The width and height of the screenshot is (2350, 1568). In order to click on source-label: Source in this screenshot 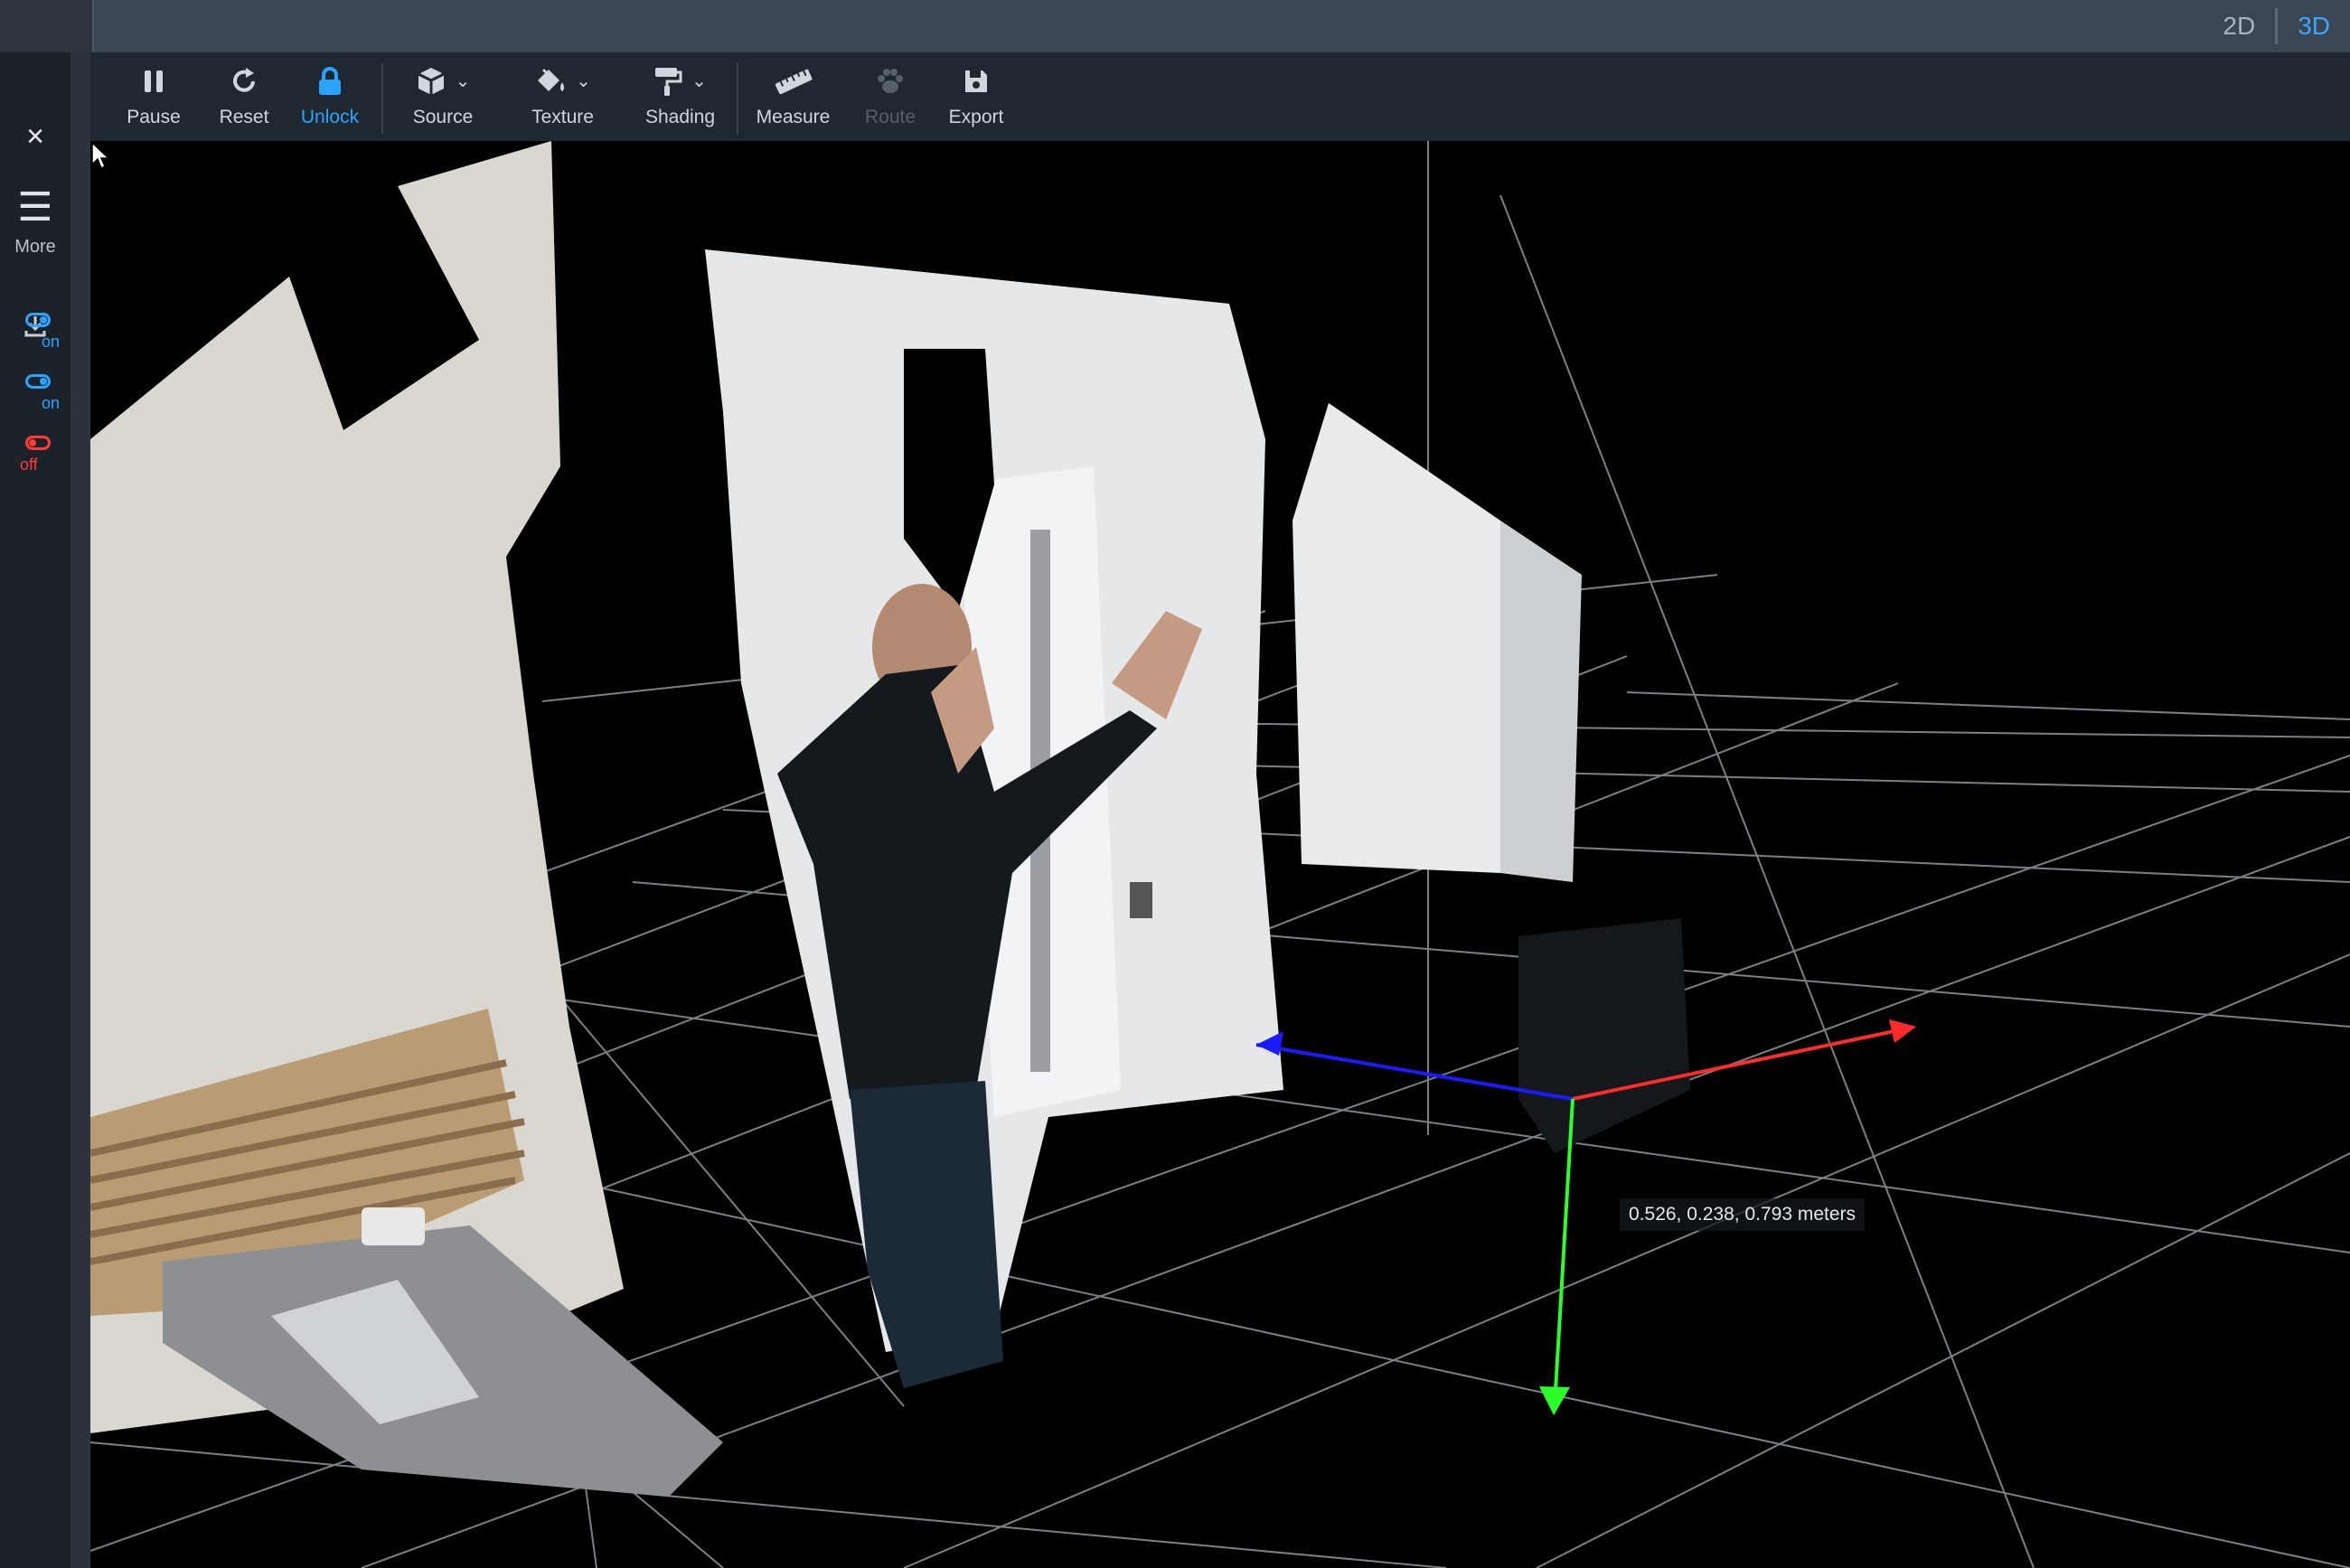, I will do `click(443, 117)`.